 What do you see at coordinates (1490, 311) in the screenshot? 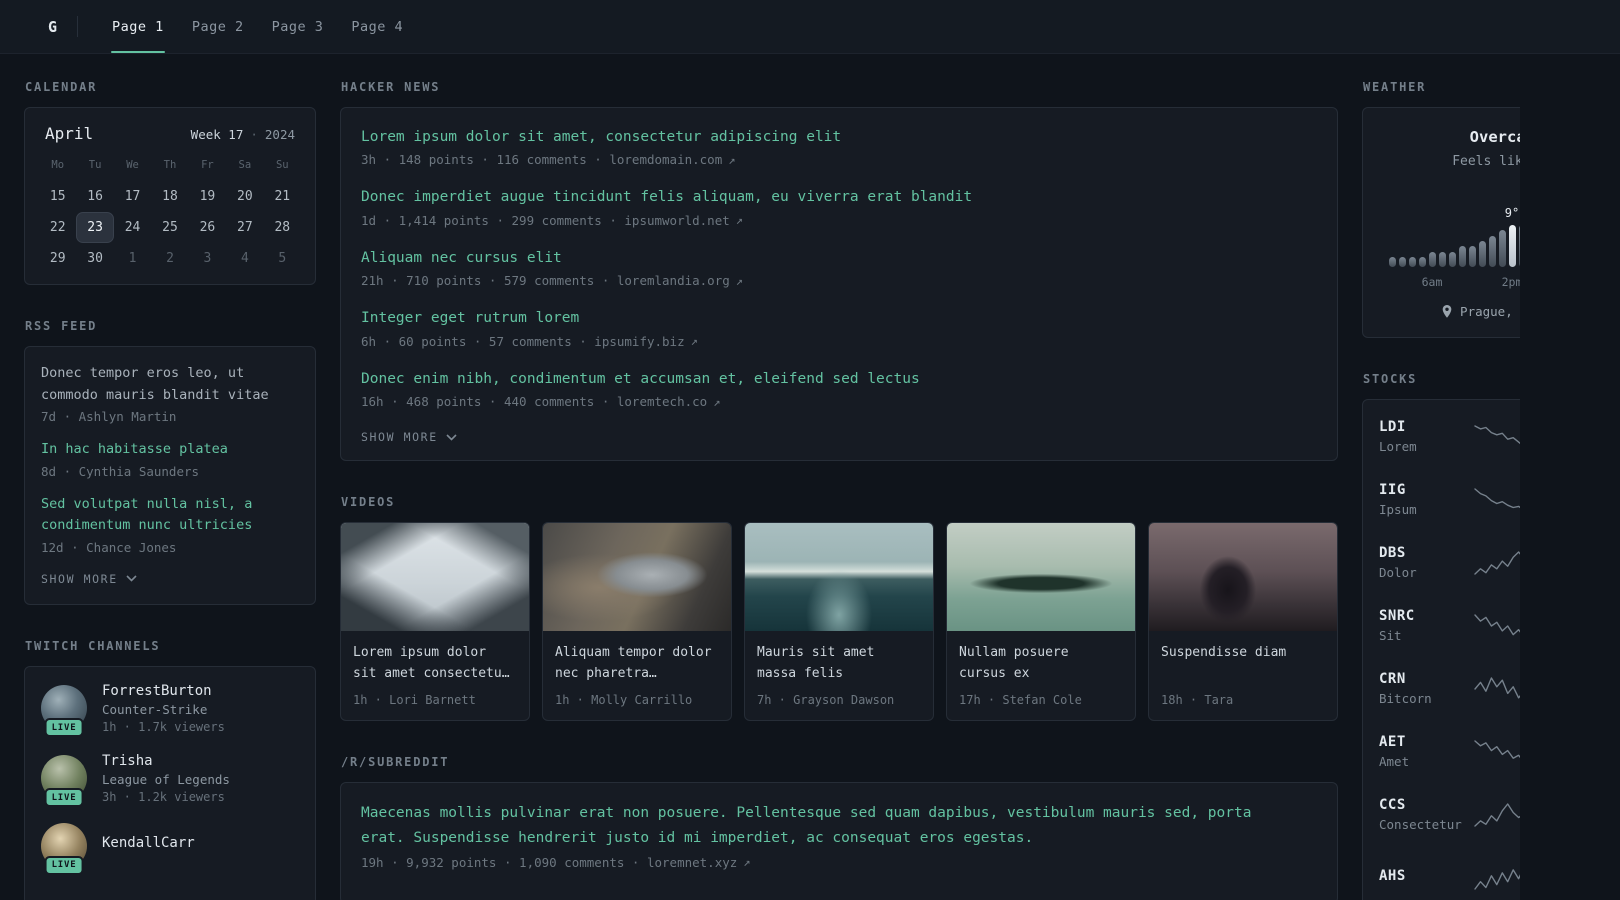
I see `weather-location-text: Prague, Czechia` at bounding box center [1490, 311].